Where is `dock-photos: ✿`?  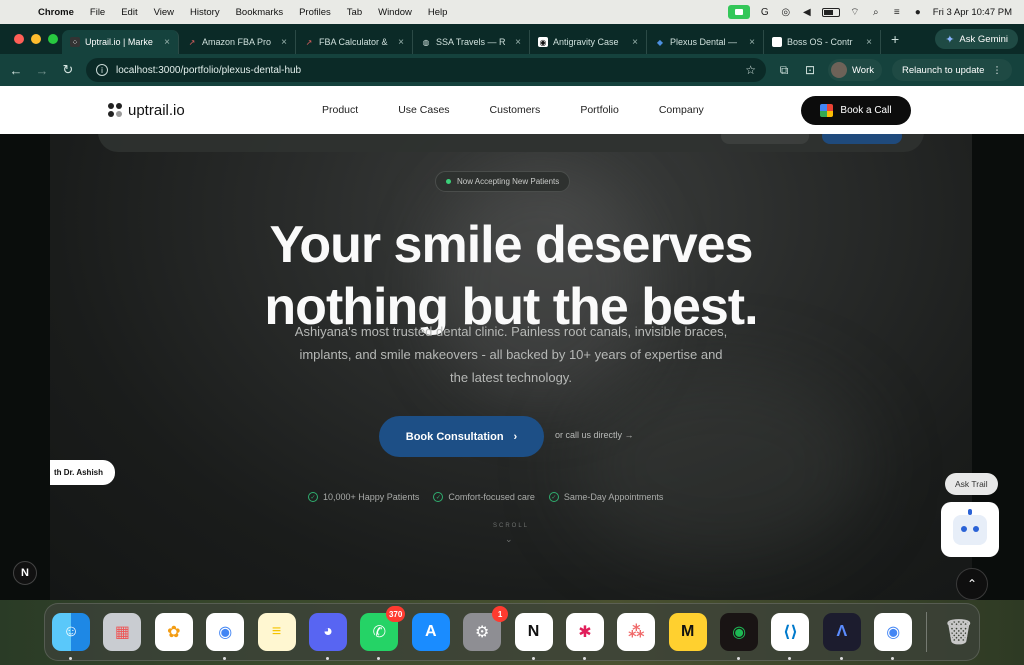 dock-photos: ✿ is located at coordinates (173, 632).